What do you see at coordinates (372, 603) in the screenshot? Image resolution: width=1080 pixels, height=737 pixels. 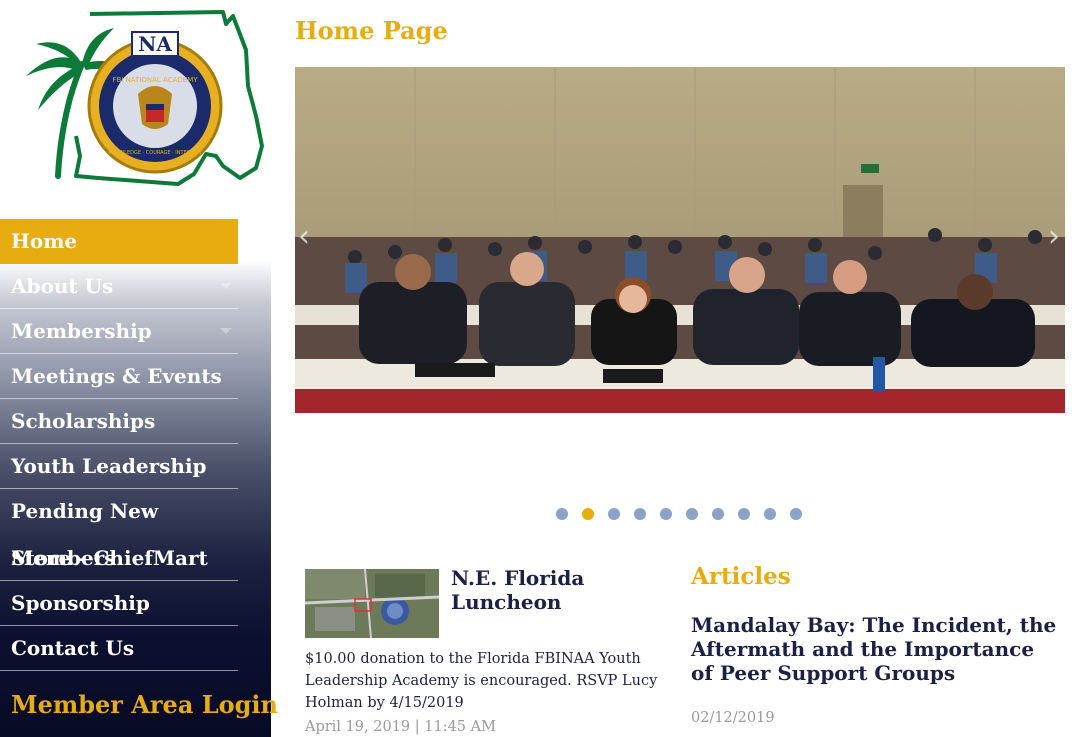 I see `event-map-thumbnail` at bounding box center [372, 603].